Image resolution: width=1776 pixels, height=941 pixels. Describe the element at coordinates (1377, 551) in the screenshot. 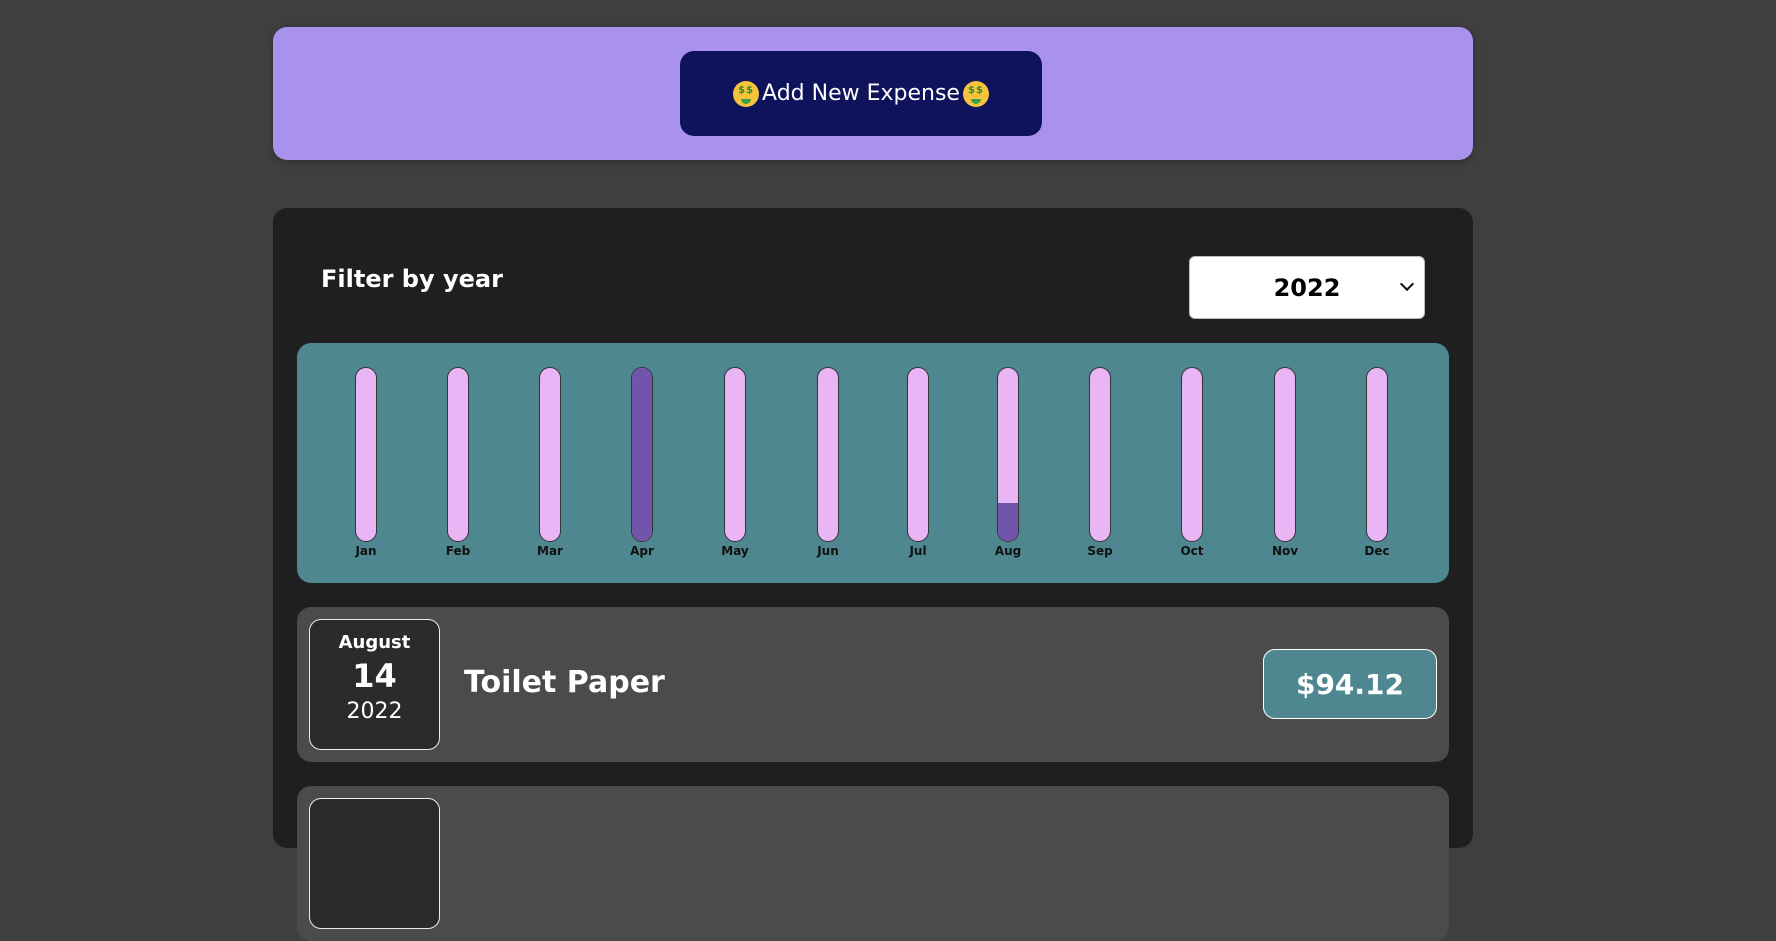

I see `chart-bar-label: Dec` at that location.